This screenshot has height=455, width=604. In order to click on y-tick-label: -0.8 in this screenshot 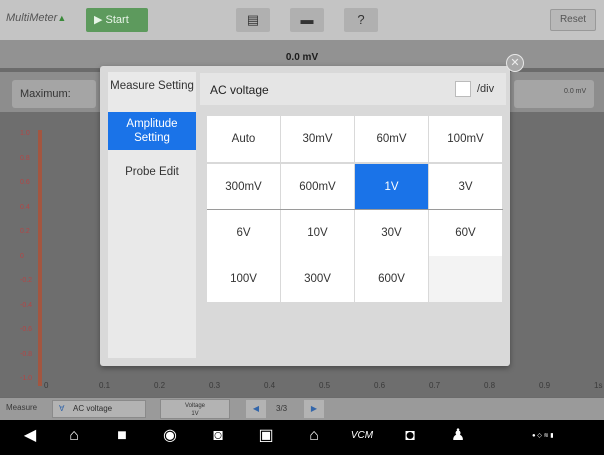, I will do `click(26, 354)`.